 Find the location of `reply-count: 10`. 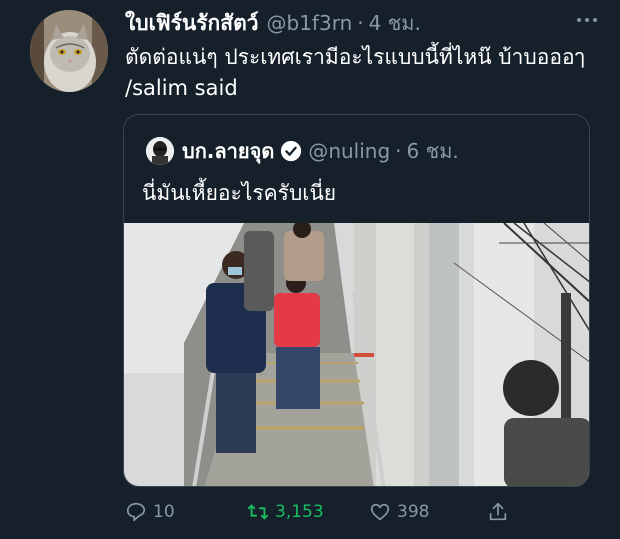

reply-count: 10 is located at coordinates (164, 512).